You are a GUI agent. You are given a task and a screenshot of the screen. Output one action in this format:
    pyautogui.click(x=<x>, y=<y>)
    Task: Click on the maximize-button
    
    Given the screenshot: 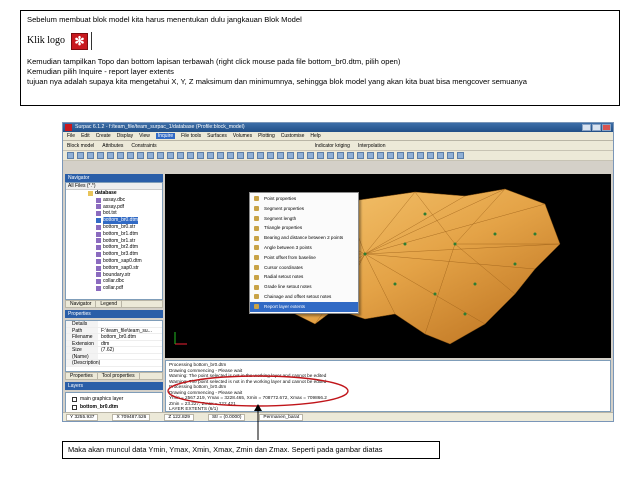 What is the action you would take?
    pyautogui.click(x=596, y=127)
    